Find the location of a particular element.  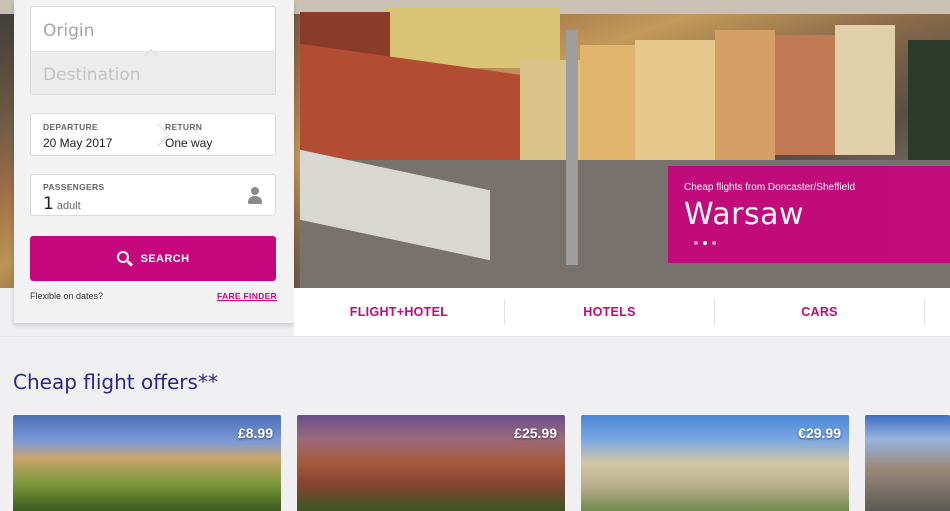

offer-card: €29.99 is located at coordinates (715, 463).